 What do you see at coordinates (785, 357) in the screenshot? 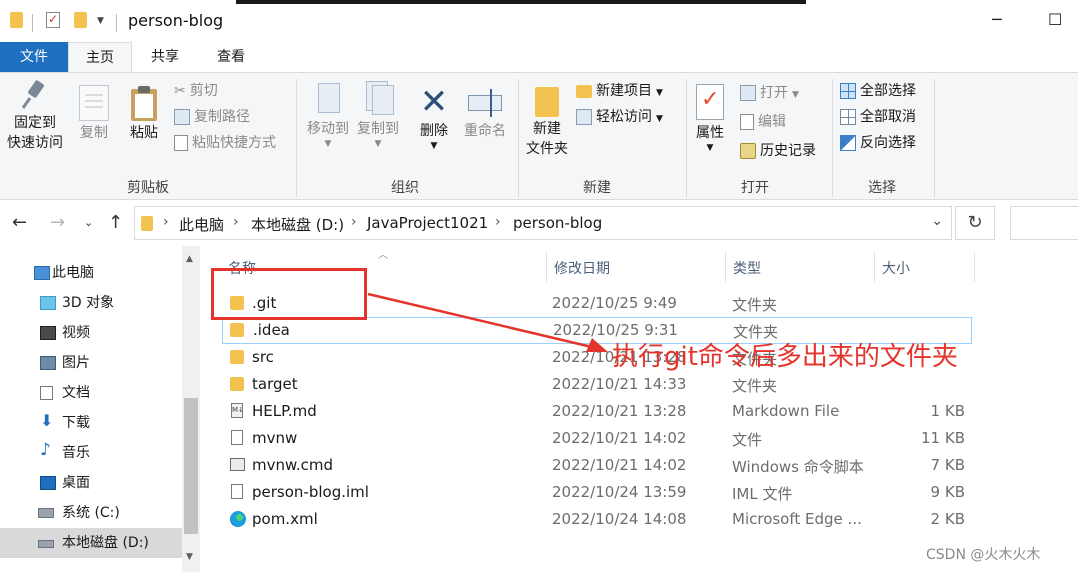
I see `annotation-text: 执行git命令后多出来的文件夹` at bounding box center [785, 357].